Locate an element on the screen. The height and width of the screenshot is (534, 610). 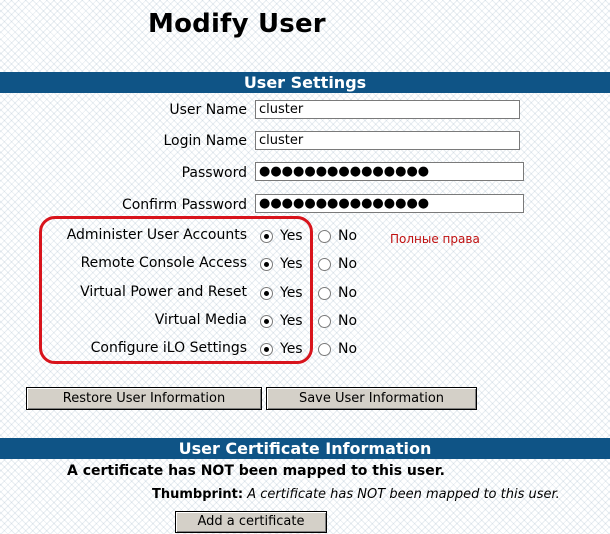
administer-user-accounts-no-label: No is located at coordinates (348, 236).